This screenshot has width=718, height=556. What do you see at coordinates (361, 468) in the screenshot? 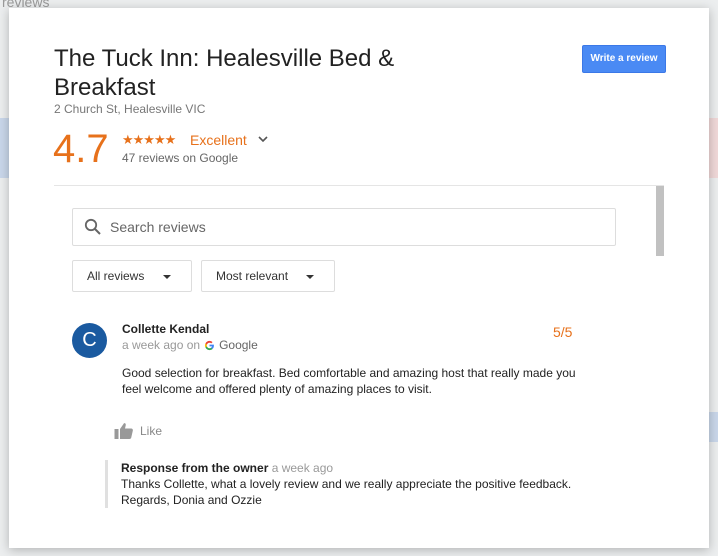
I see `owner-response-header: Response from the owner a week ago` at bounding box center [361, 468].